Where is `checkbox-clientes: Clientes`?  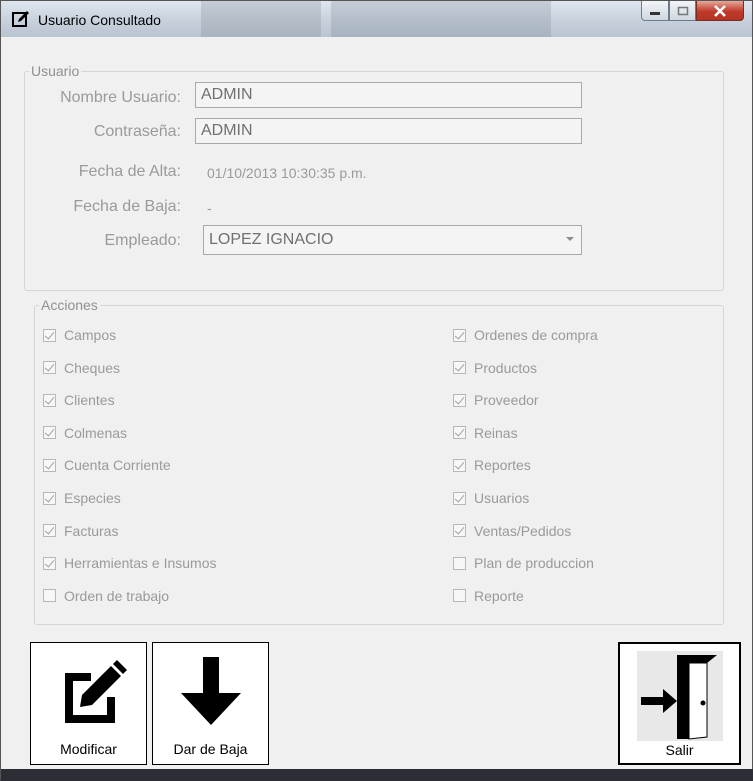
checkbox-clientes: Clientes is located at coordinates (79, 400).